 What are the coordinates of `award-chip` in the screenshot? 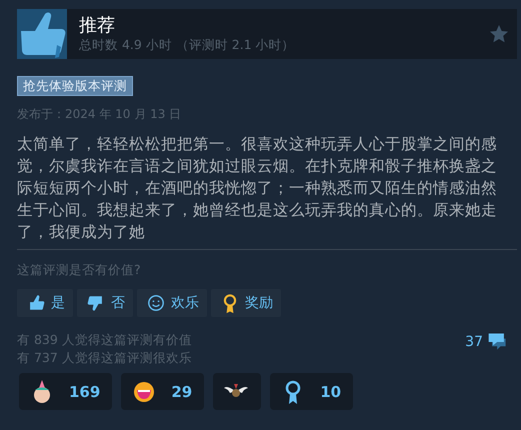 It's located at (237, 391).